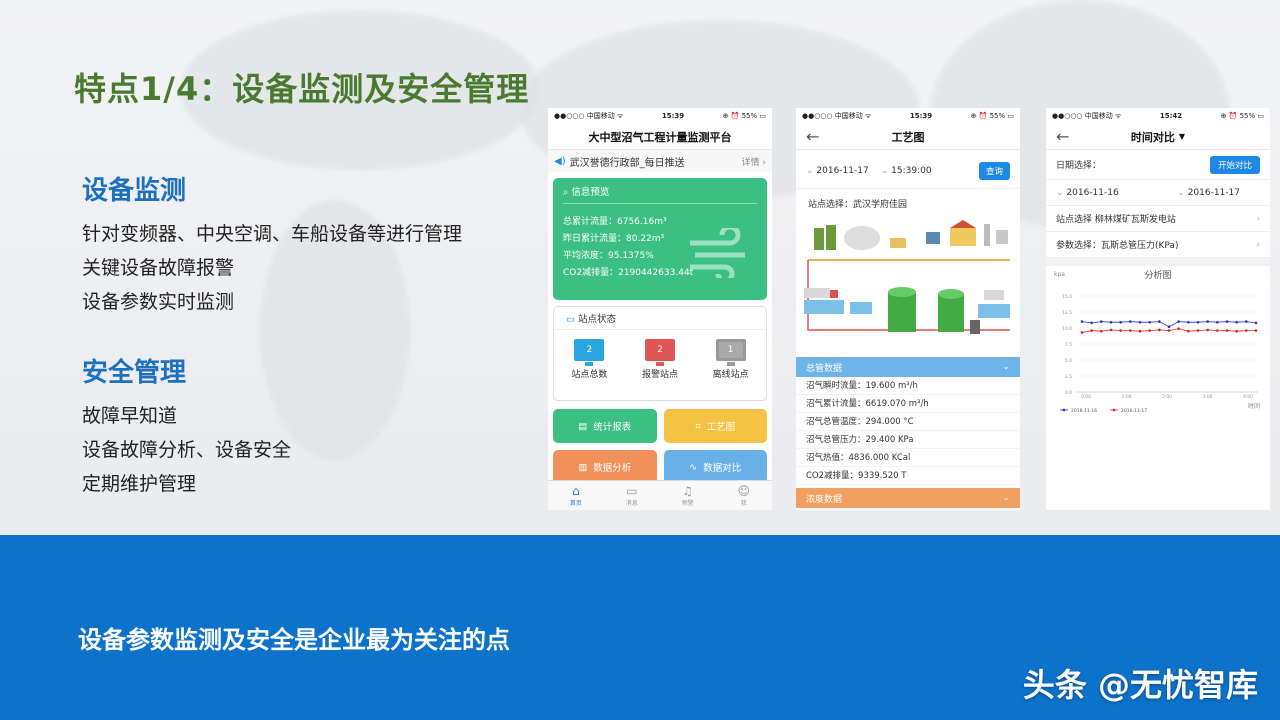 The width and height of the screenshot is (1280, 720). What do you see at coordinates (302, 89) in the screenshot?
I see `page-title: 特点1/4：设备监测及安全管理` at bounding box center [302, 89].